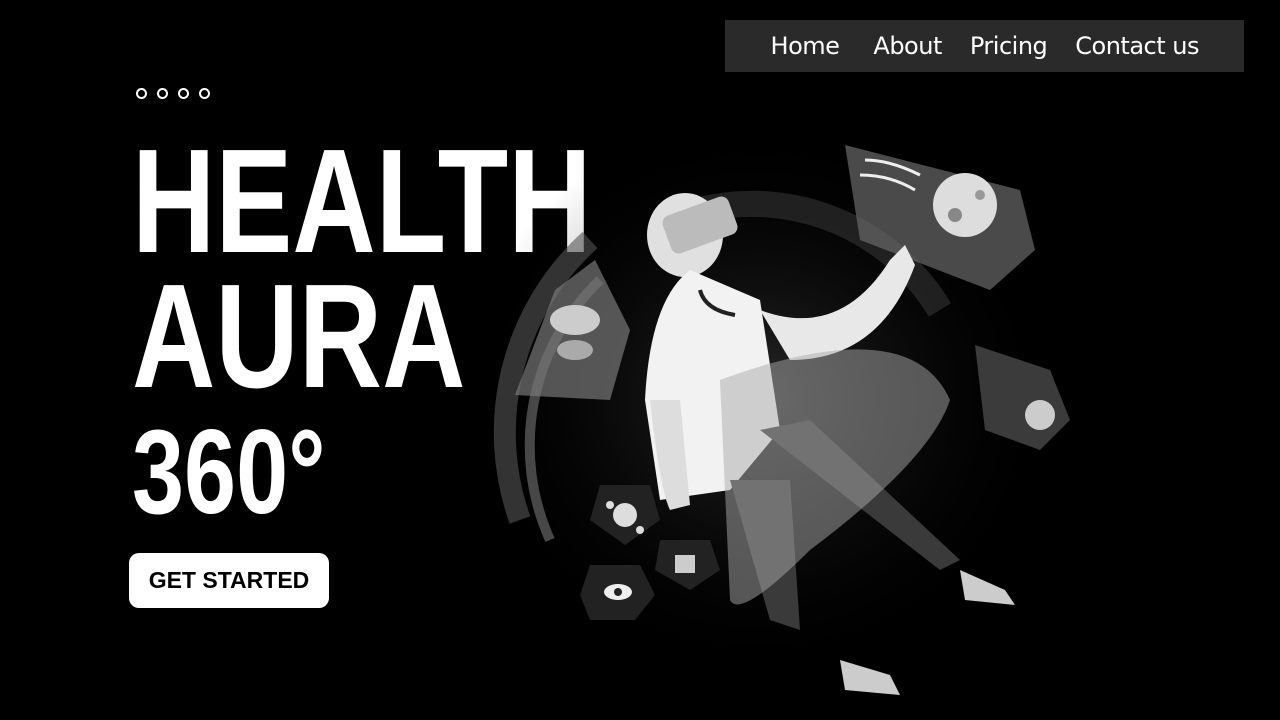 The image size is (1280, 720). Describe the element at coordinates (1040, 415) in the screenshot. I see `lungs-icon` at that location.